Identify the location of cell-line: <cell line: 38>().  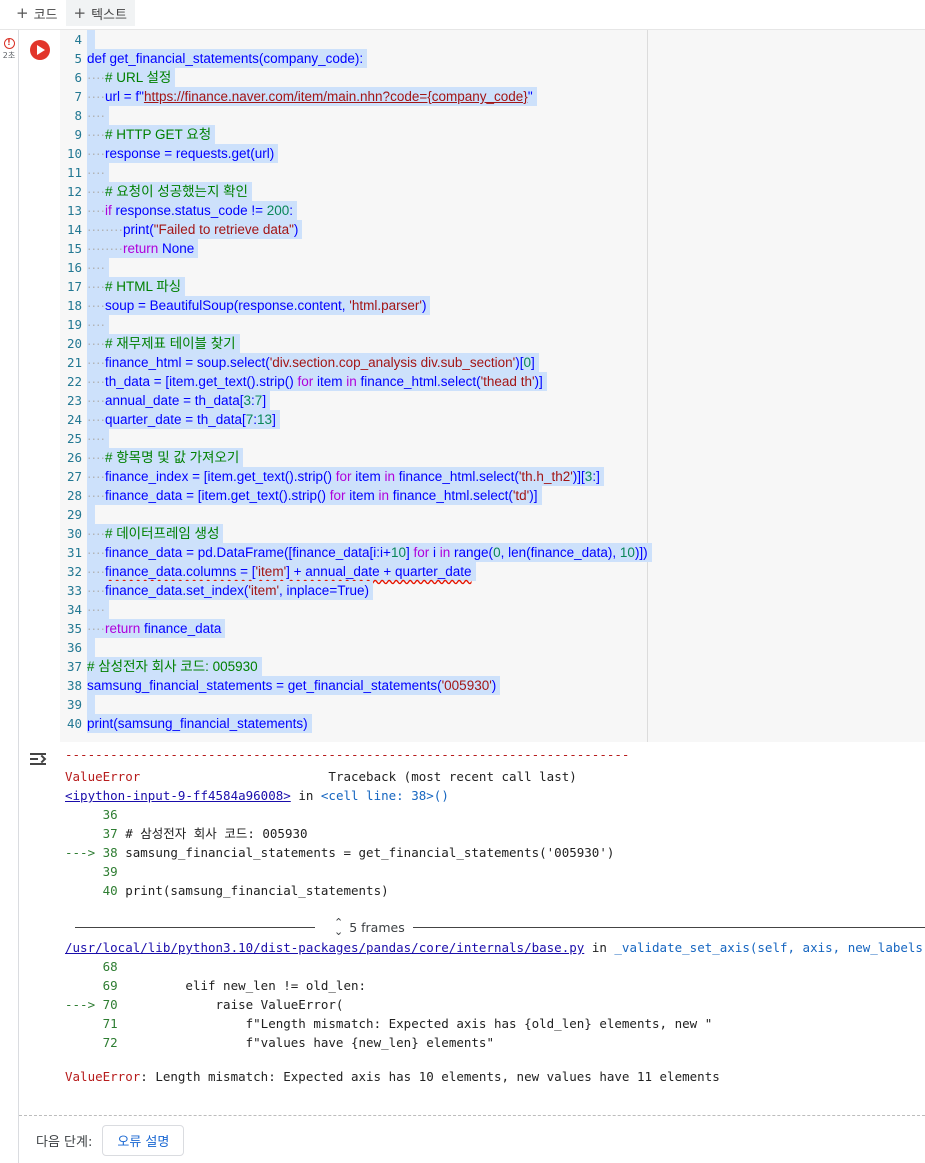
(384, 795).